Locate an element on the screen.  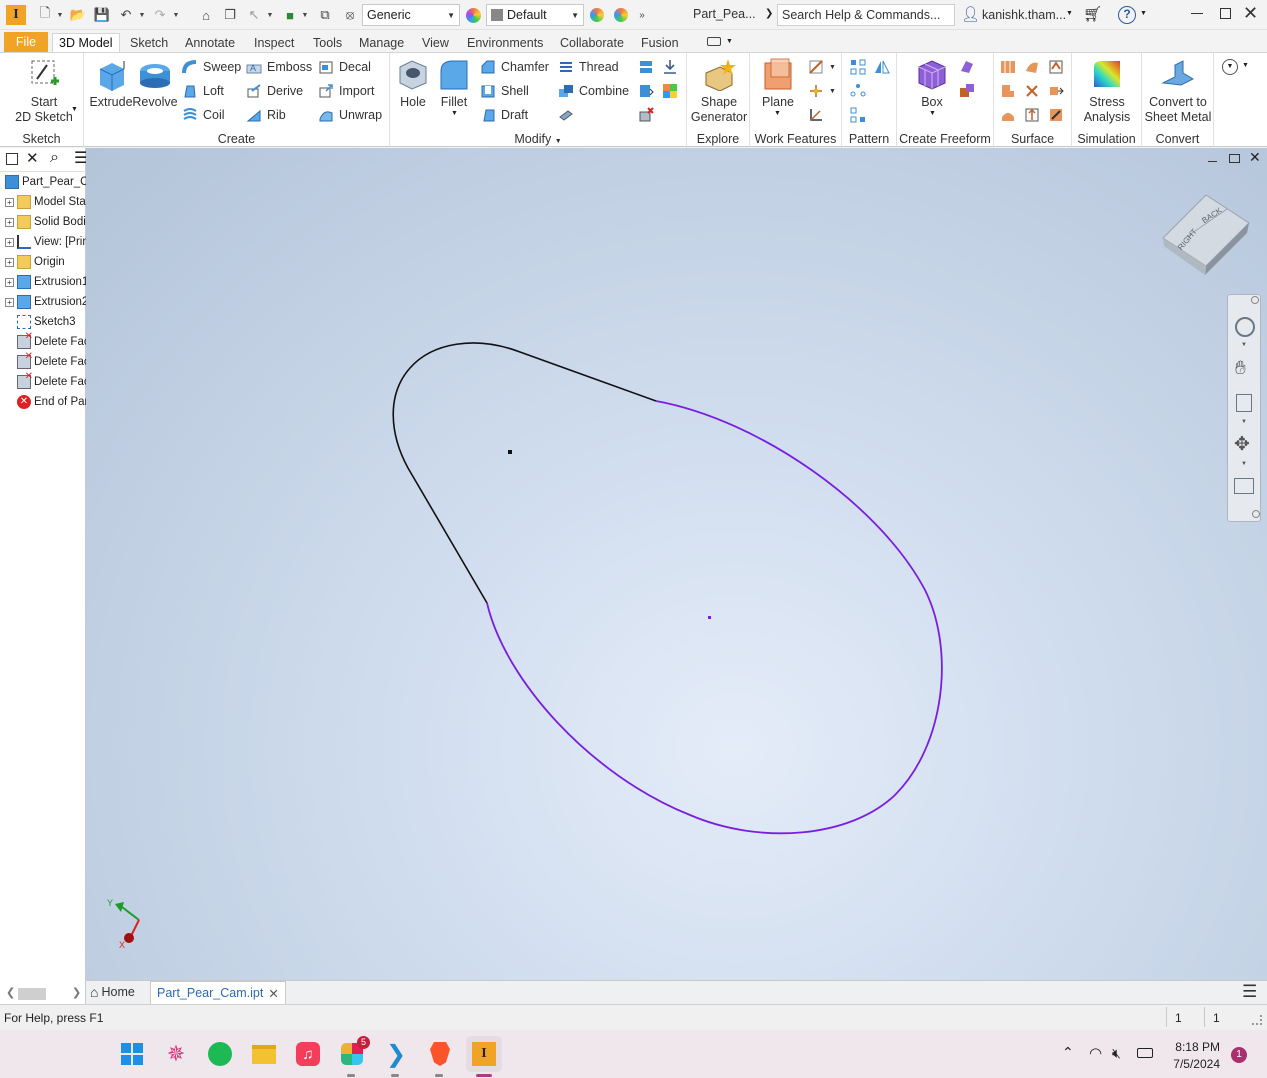
clock-date: 7/5/2024 is located at coordinates (1193, 1064).